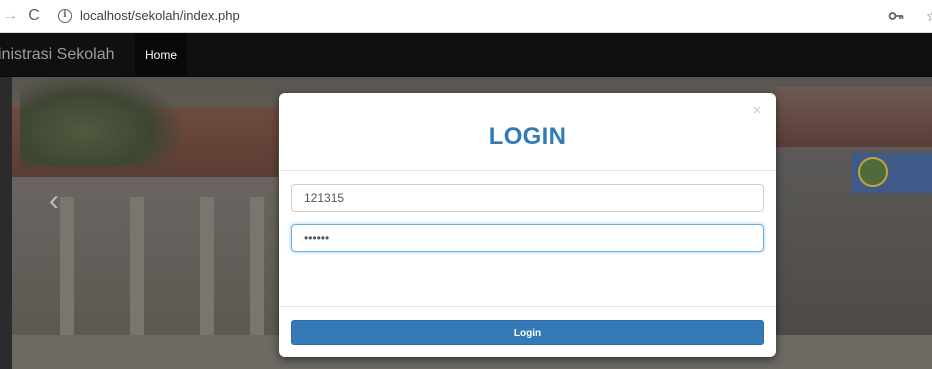  I want to click on bookmark-star-icon: ☆, so click(929, 16).